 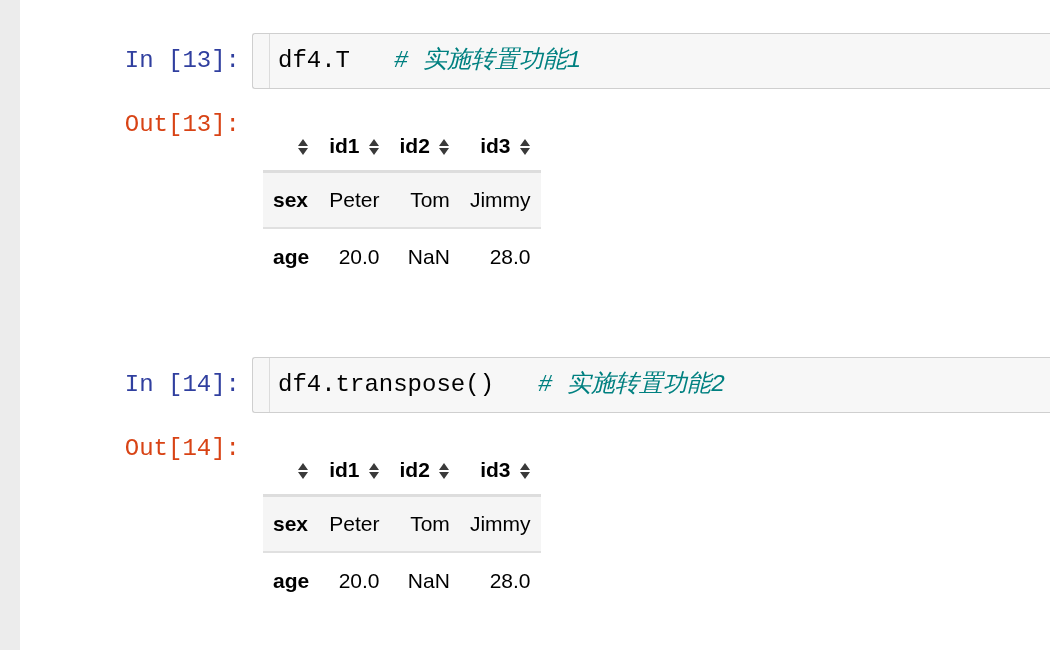 I want to click on code-input-field: df4.transpose() # 实施转置功能2, so click(x=651, y=385).